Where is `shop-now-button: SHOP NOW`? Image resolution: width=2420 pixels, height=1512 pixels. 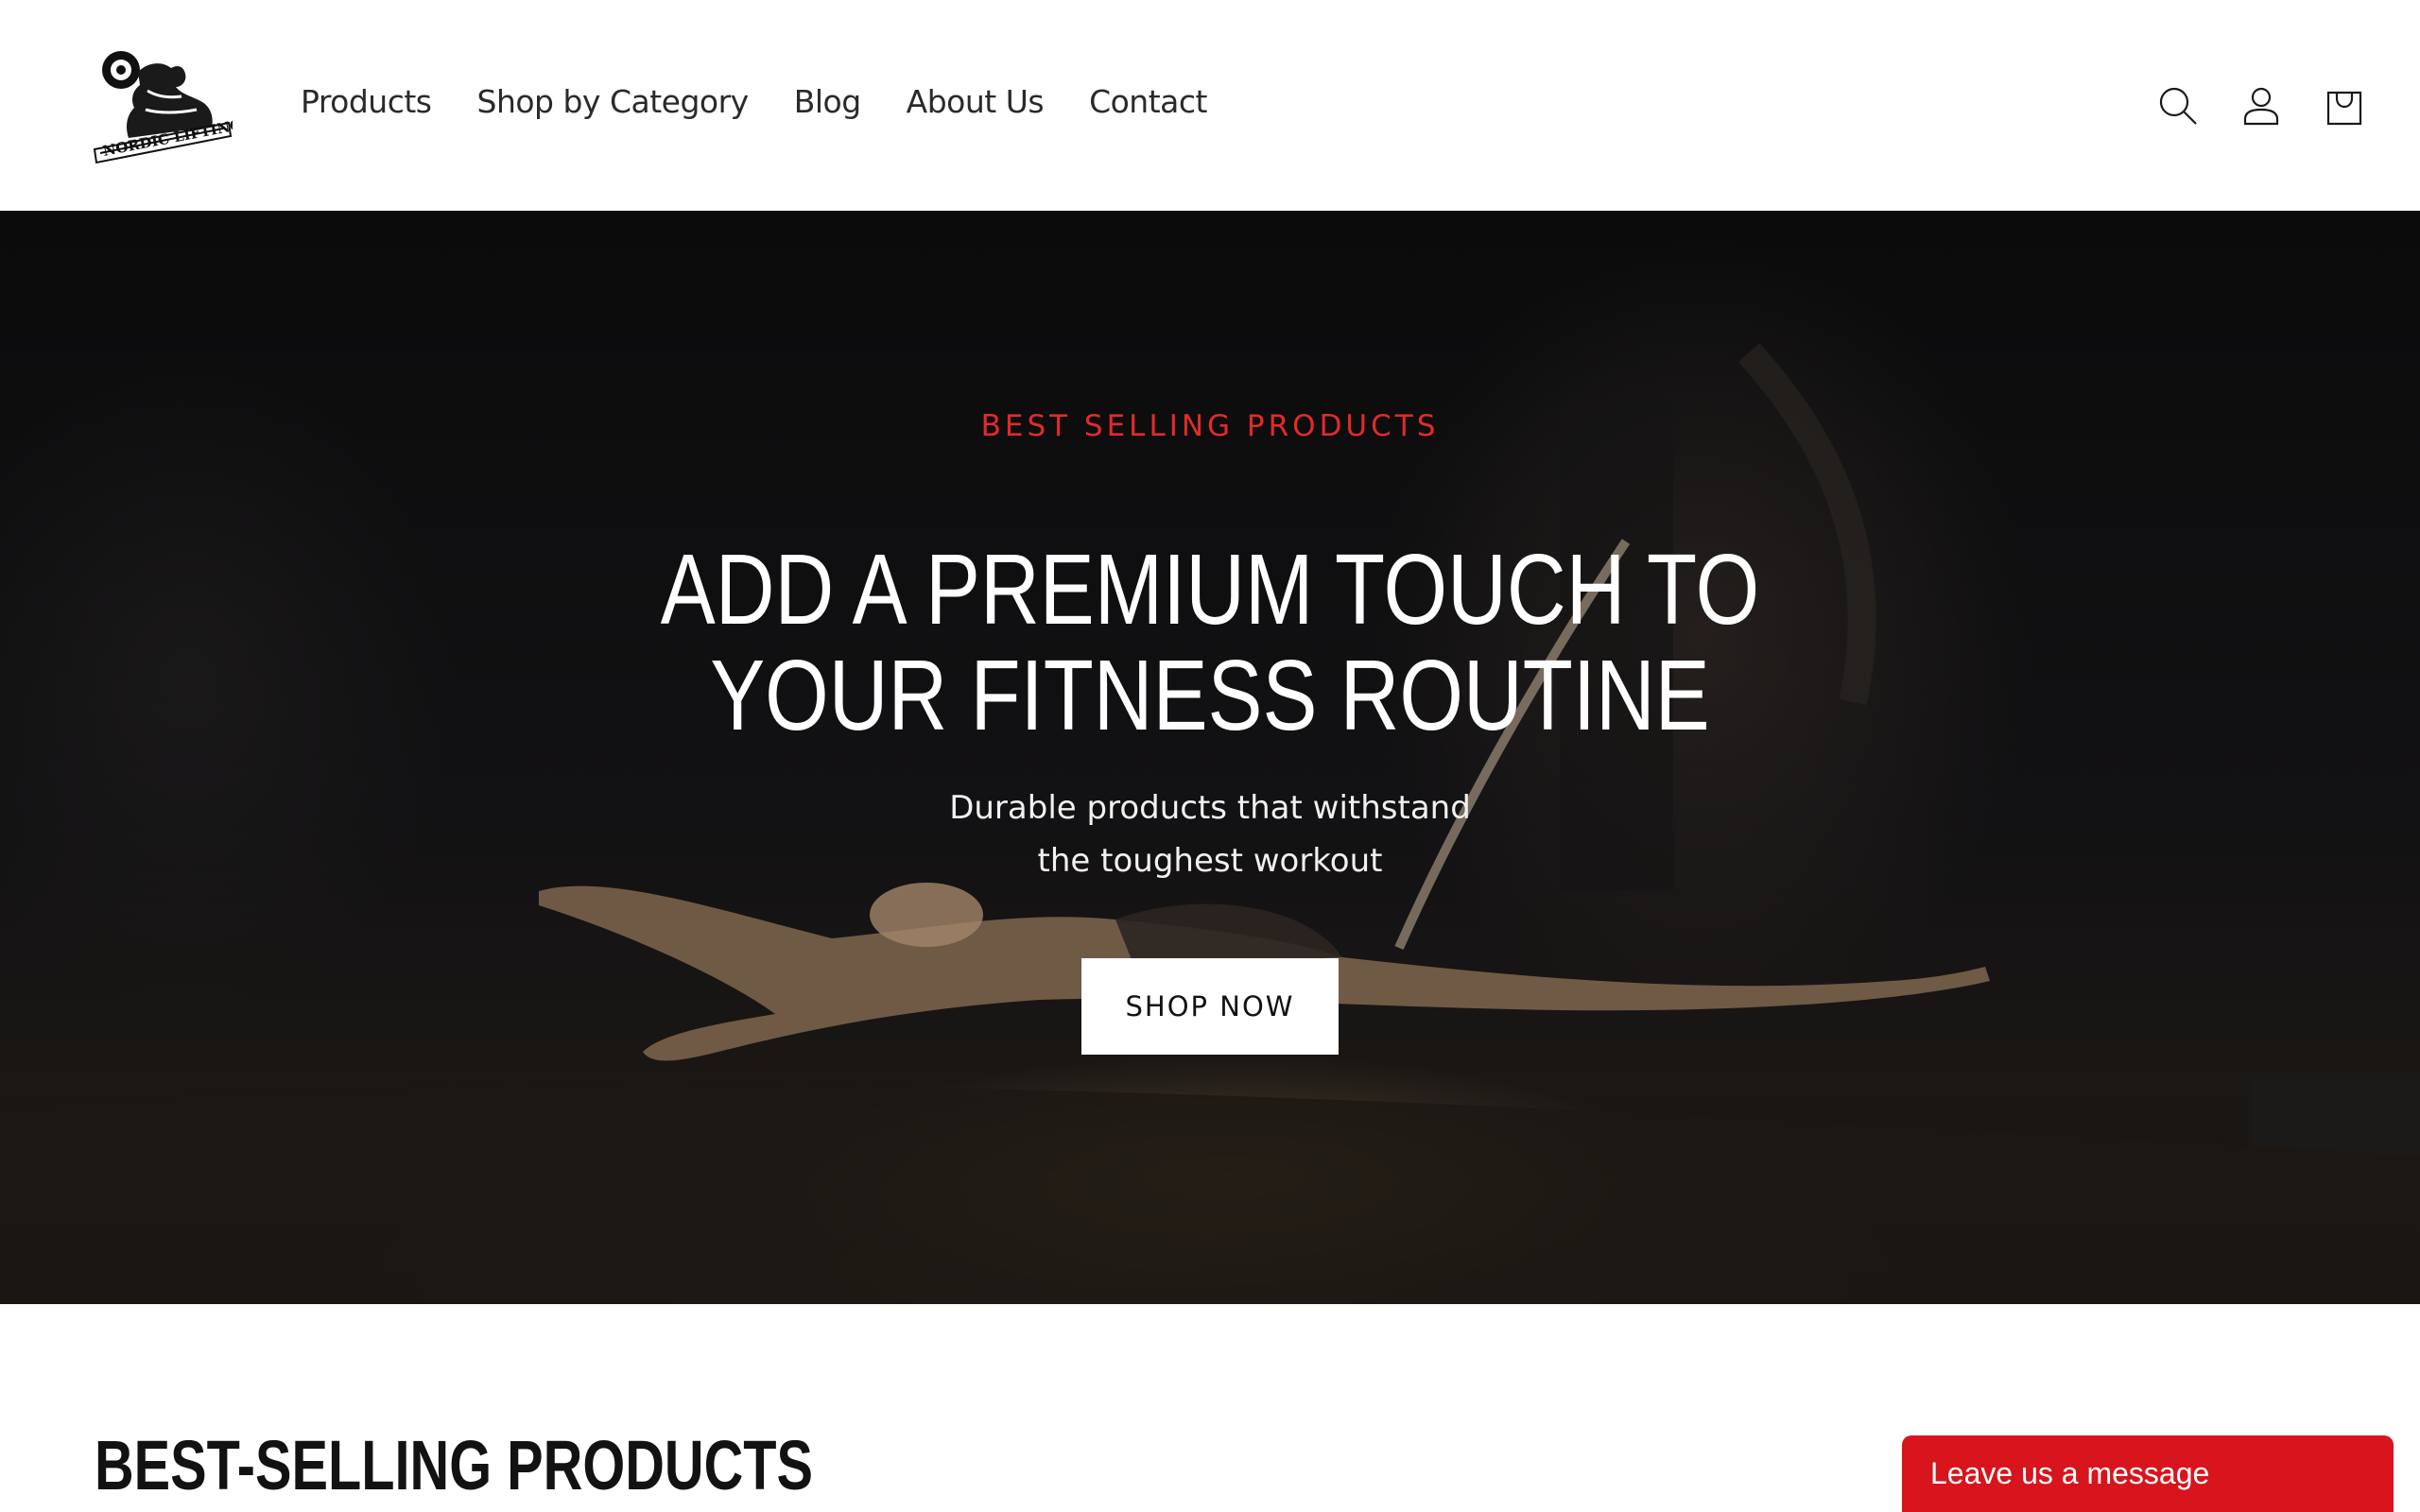 shop-now-button: SHOP NOW is located at coordinates (1210, 1006).